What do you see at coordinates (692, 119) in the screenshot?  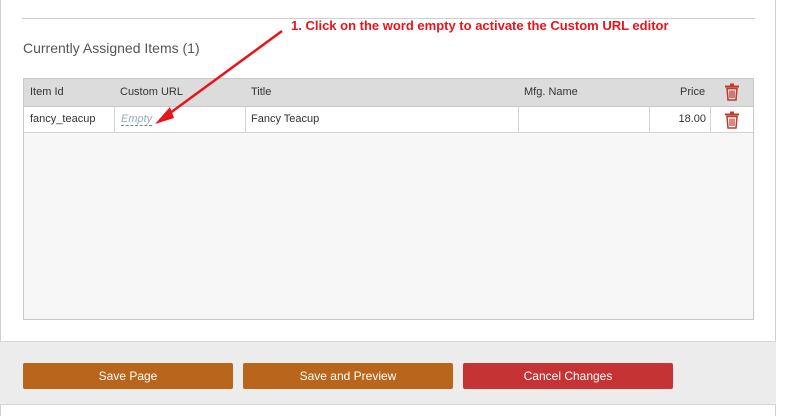 I see `cell-price: 18.00` at bounding box center [692, 119].